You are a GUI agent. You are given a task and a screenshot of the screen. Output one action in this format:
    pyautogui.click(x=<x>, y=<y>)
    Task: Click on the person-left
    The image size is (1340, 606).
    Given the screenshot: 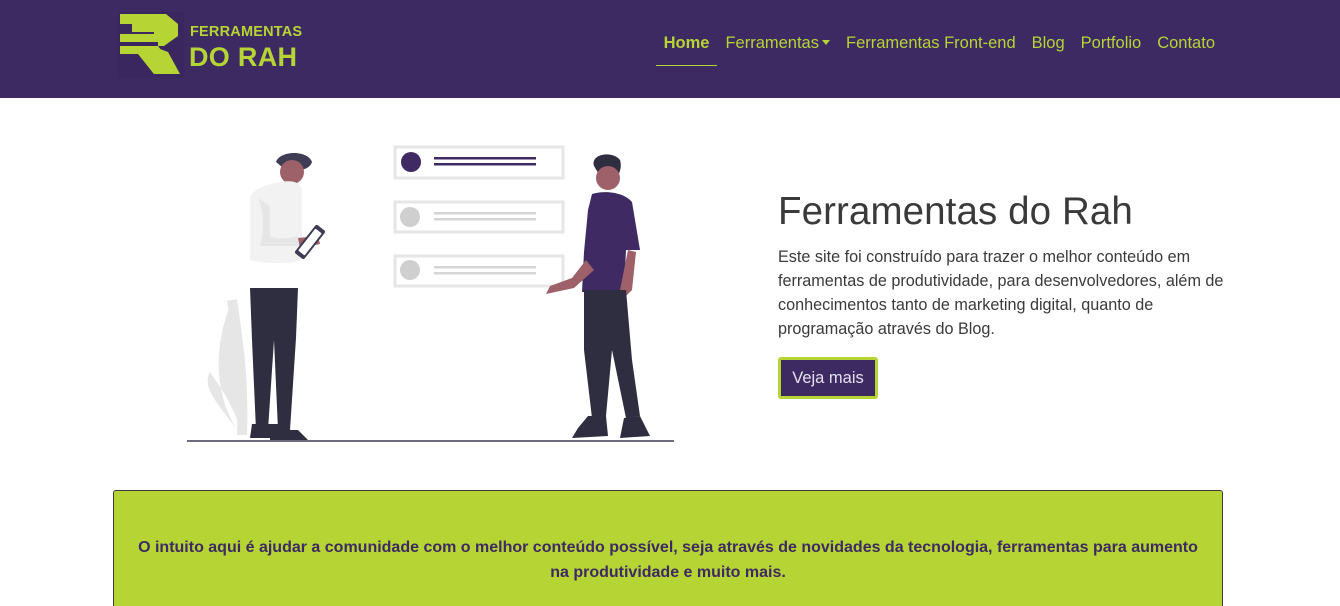 What is the action you would take?
    pyautogui.click(x=288, y=296)
    